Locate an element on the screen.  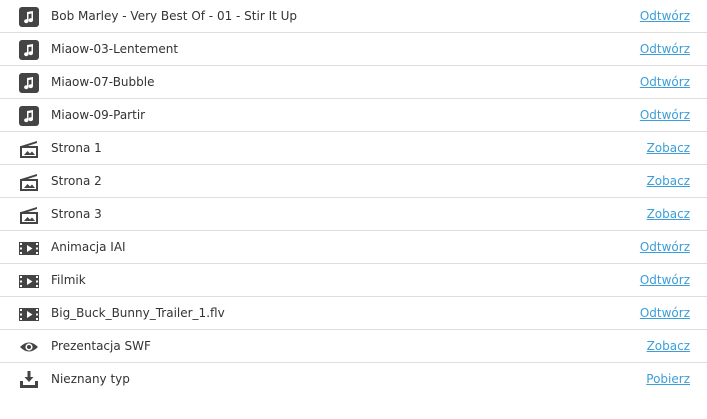
file-name: Nieznany typ is located at coordinates (90, 379).